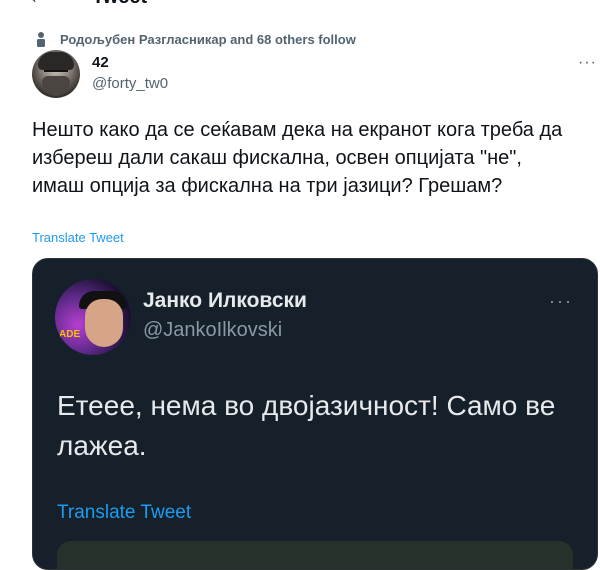 The width and height of the screenshot is (600, 570). Describe the element at coordinates (119, 4) in the screenshot. I see `header-title: Tweet` at that location.